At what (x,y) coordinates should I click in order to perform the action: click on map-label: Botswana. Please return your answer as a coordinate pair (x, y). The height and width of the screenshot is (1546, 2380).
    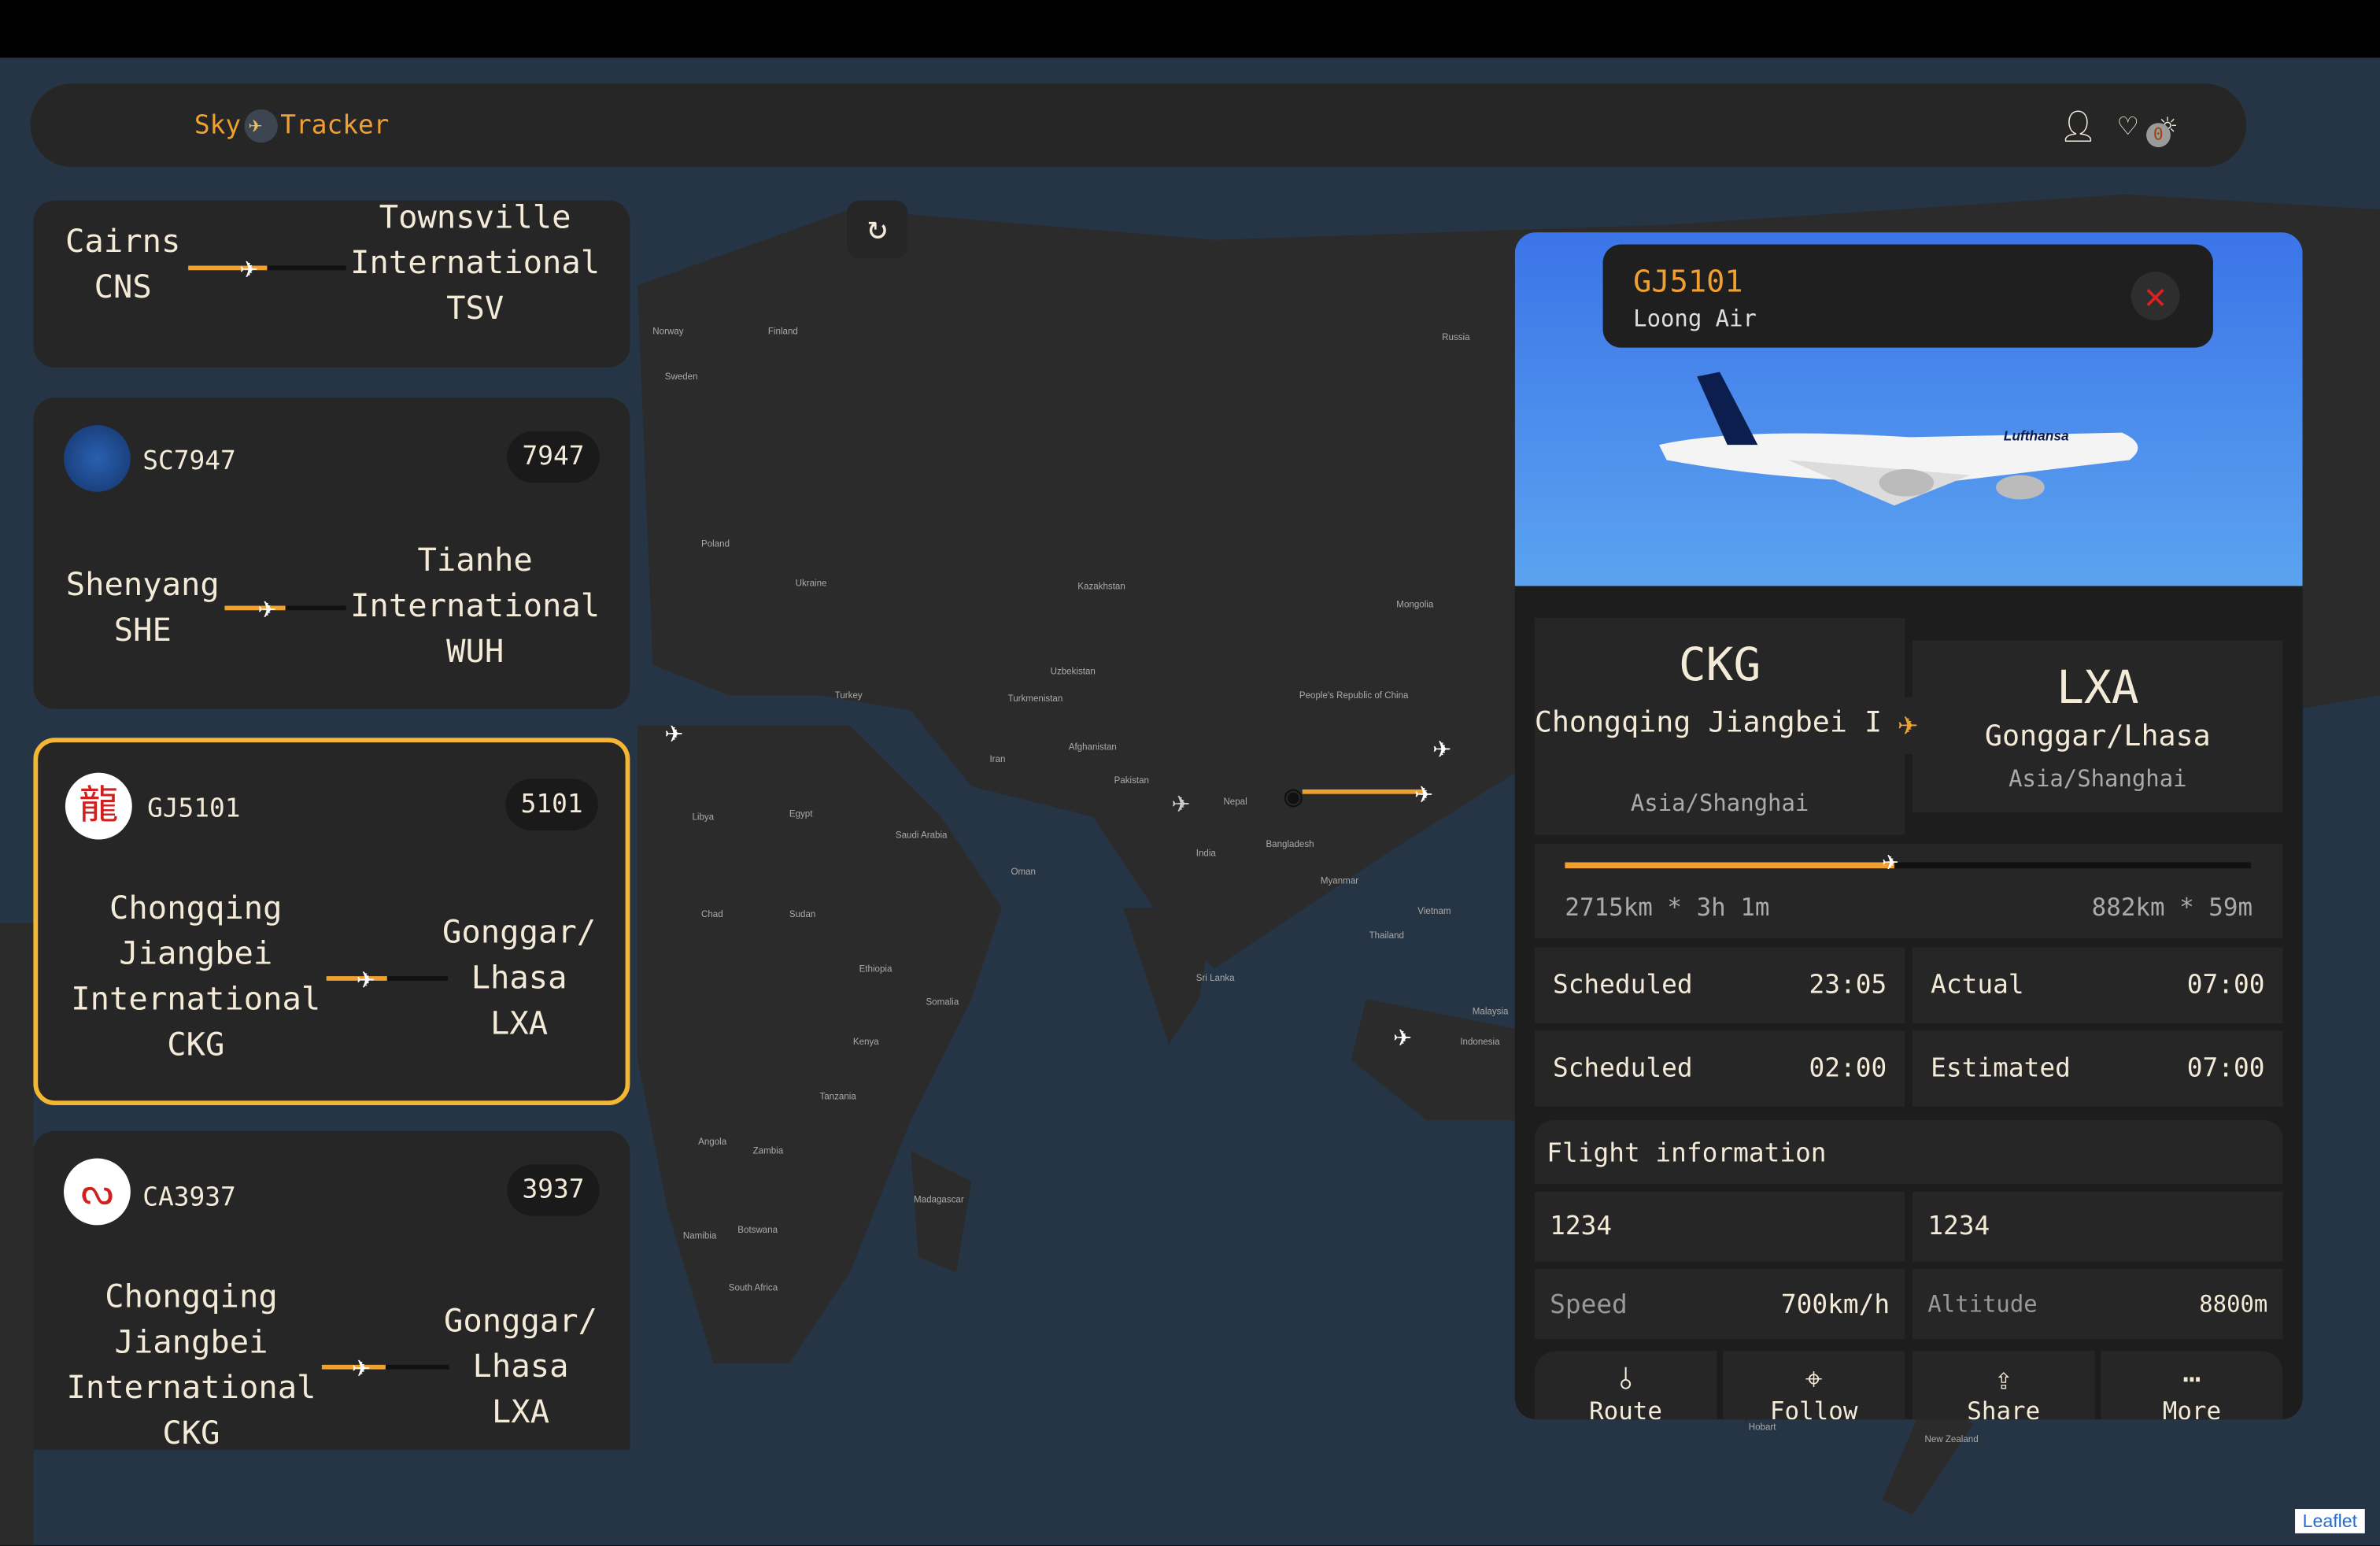
    Looking at the image, I should click on (757, 1231).